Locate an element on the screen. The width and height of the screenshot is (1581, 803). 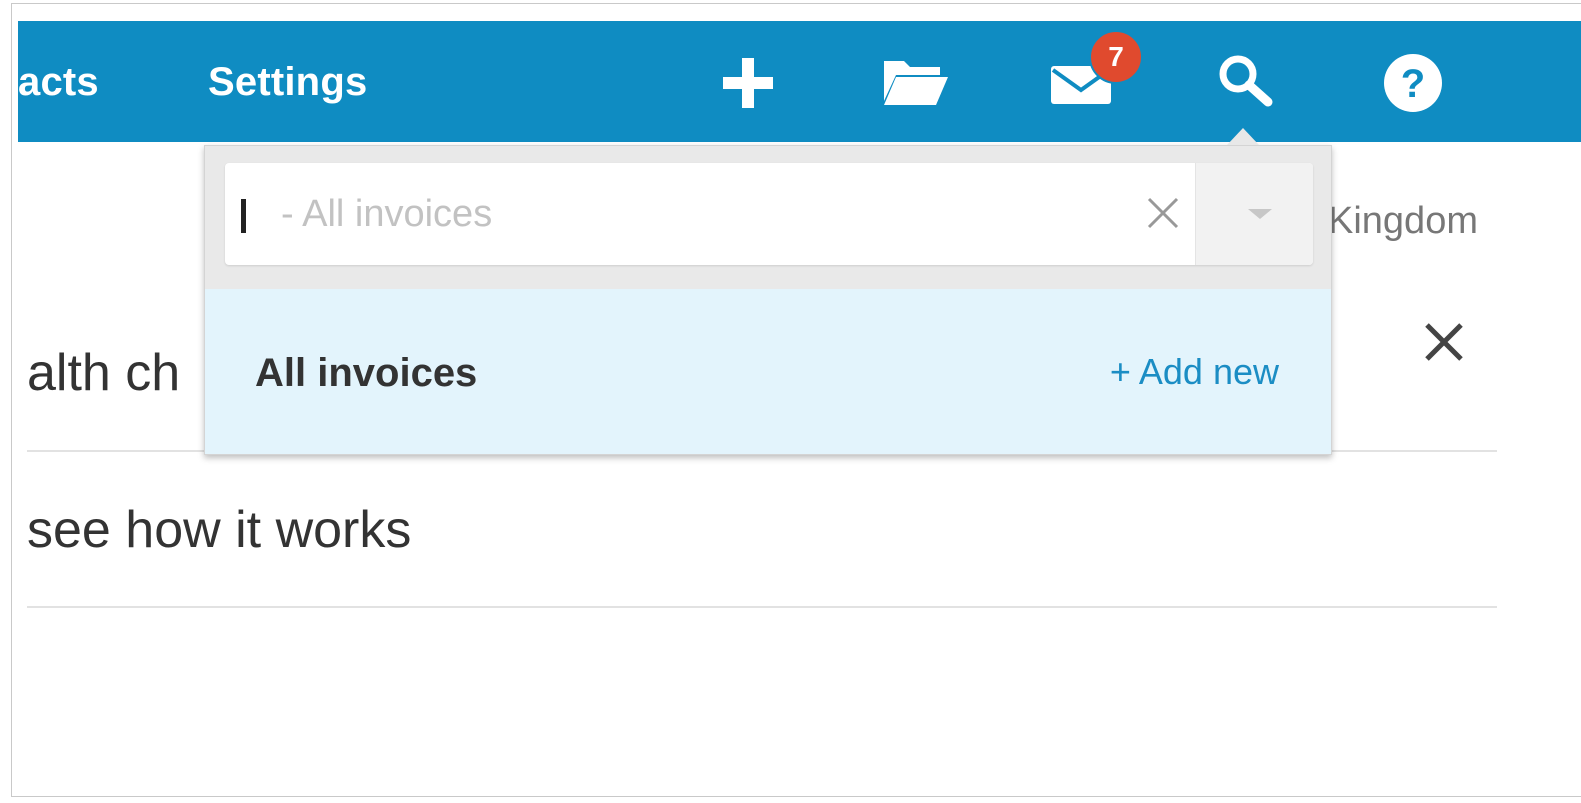
add-new-link: + Add new is located at coordinates (1194, 372).